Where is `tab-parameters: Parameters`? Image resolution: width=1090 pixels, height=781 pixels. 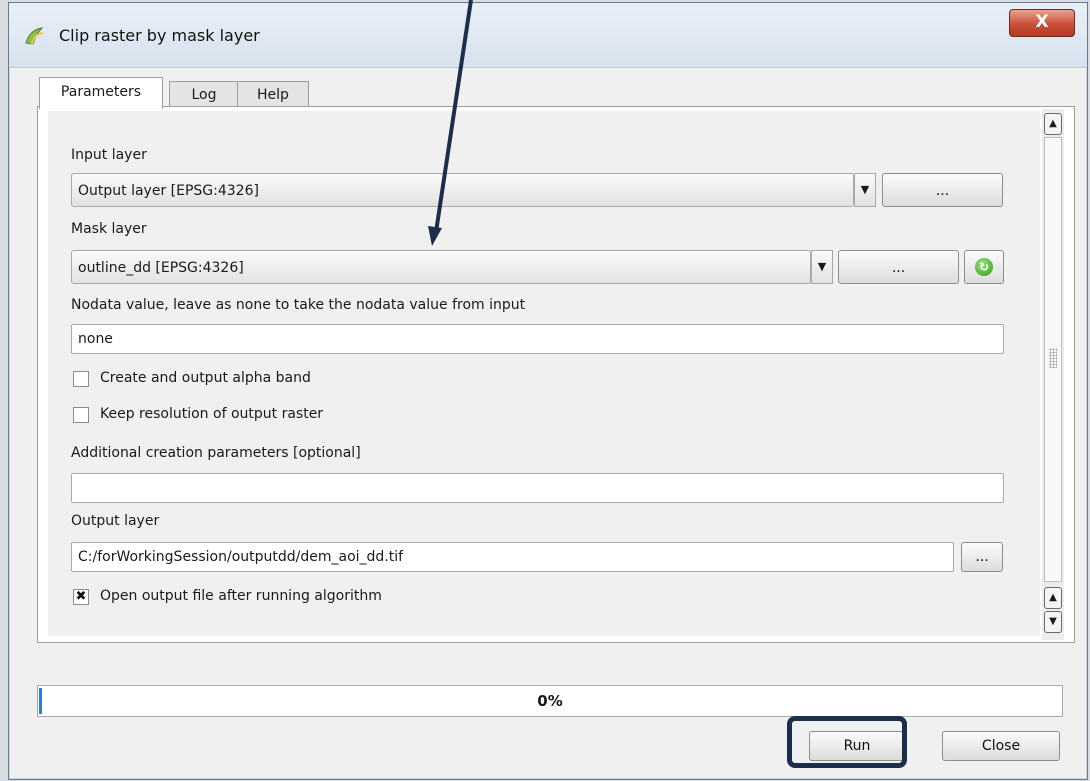
tab-parameters: Parameters is located at coordinates (101, 93).